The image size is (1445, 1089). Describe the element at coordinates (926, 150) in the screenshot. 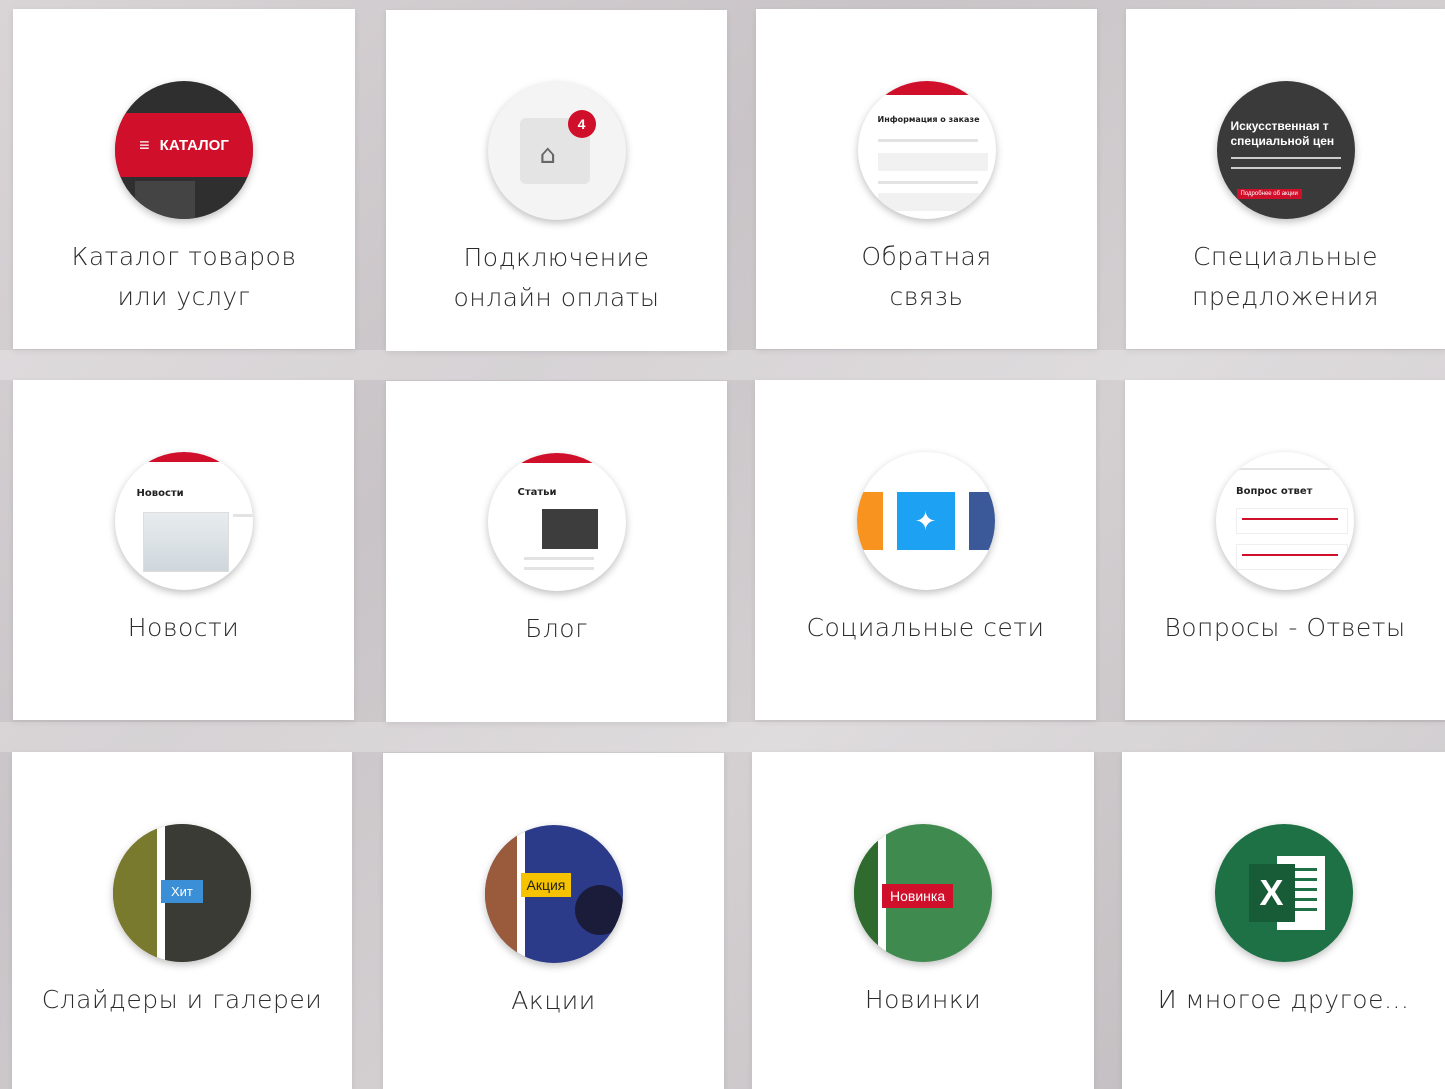

I see `feedback-form-icon: Информация о заказе` at that location.